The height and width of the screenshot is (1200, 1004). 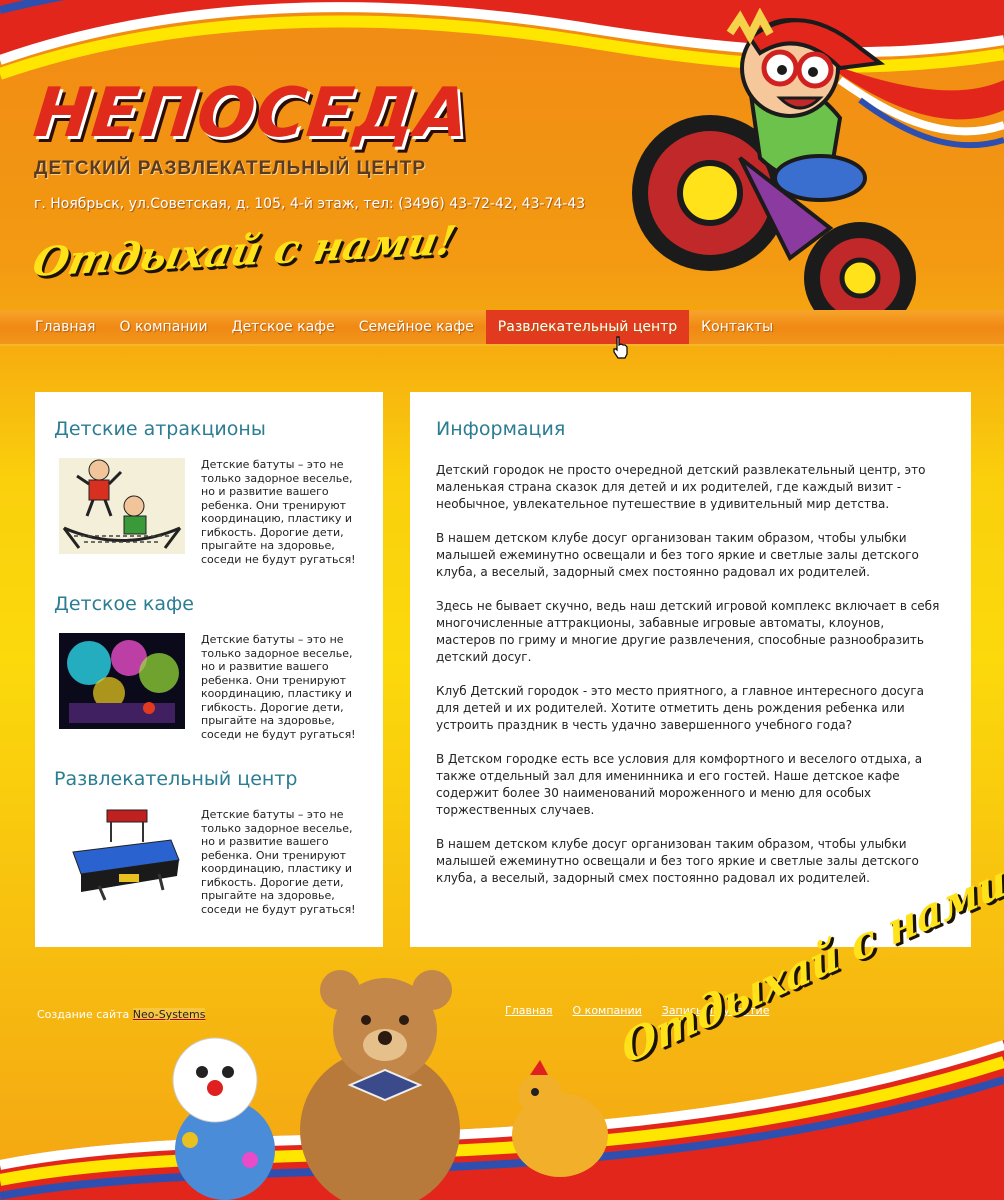 I want to click on nav-item-entertainment: Развлекательный центр, so click(x=587, y=327).